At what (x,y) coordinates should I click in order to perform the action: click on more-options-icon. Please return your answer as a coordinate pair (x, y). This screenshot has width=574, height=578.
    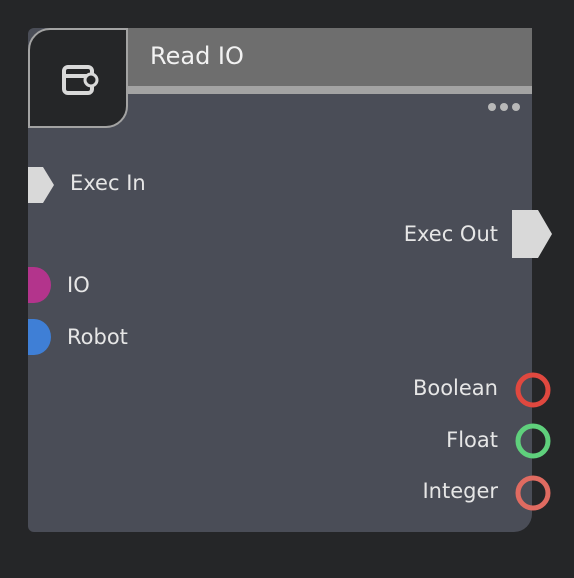
    Looking at the image, I should click on (504, 107).